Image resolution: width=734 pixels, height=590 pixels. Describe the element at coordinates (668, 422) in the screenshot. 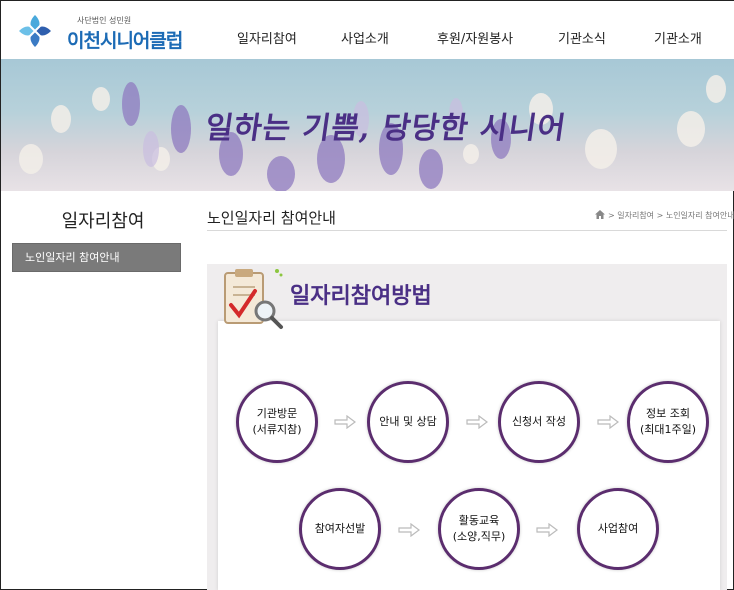

I see `step-info-check: 정보 조회 (최대1주일)` at that location.